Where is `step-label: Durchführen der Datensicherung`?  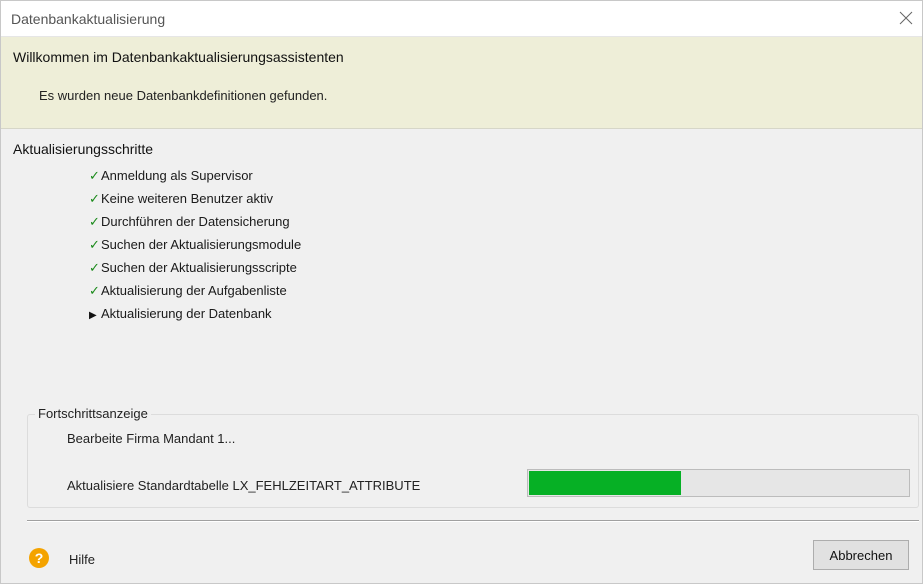
step-label: Durchführen der Datensicherung is located at coordinates (195, 221).